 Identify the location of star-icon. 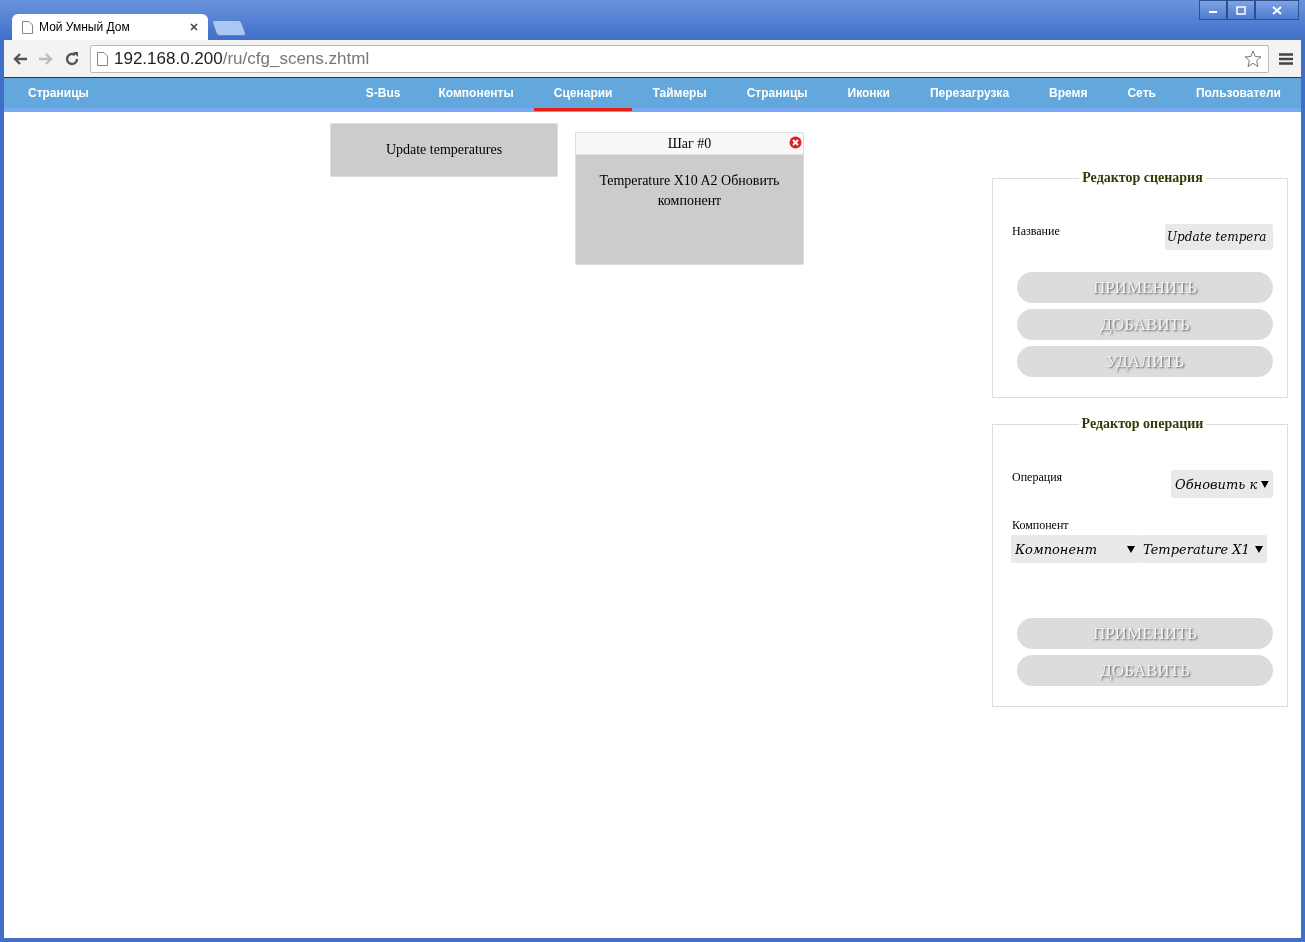
(1253, 58).